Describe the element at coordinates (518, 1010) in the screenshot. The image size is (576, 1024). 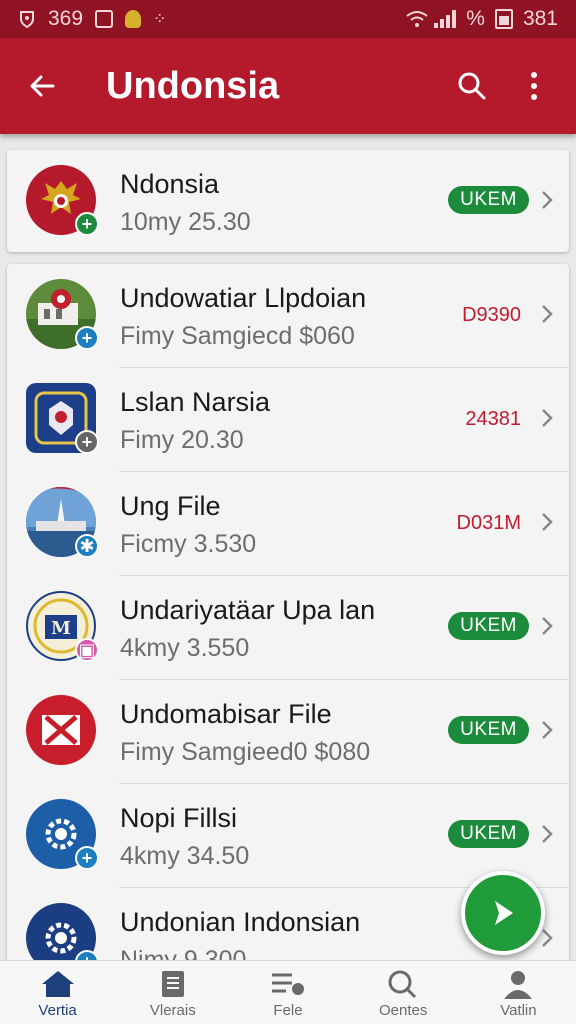
I see `nav-label: Vatlin` at that location.